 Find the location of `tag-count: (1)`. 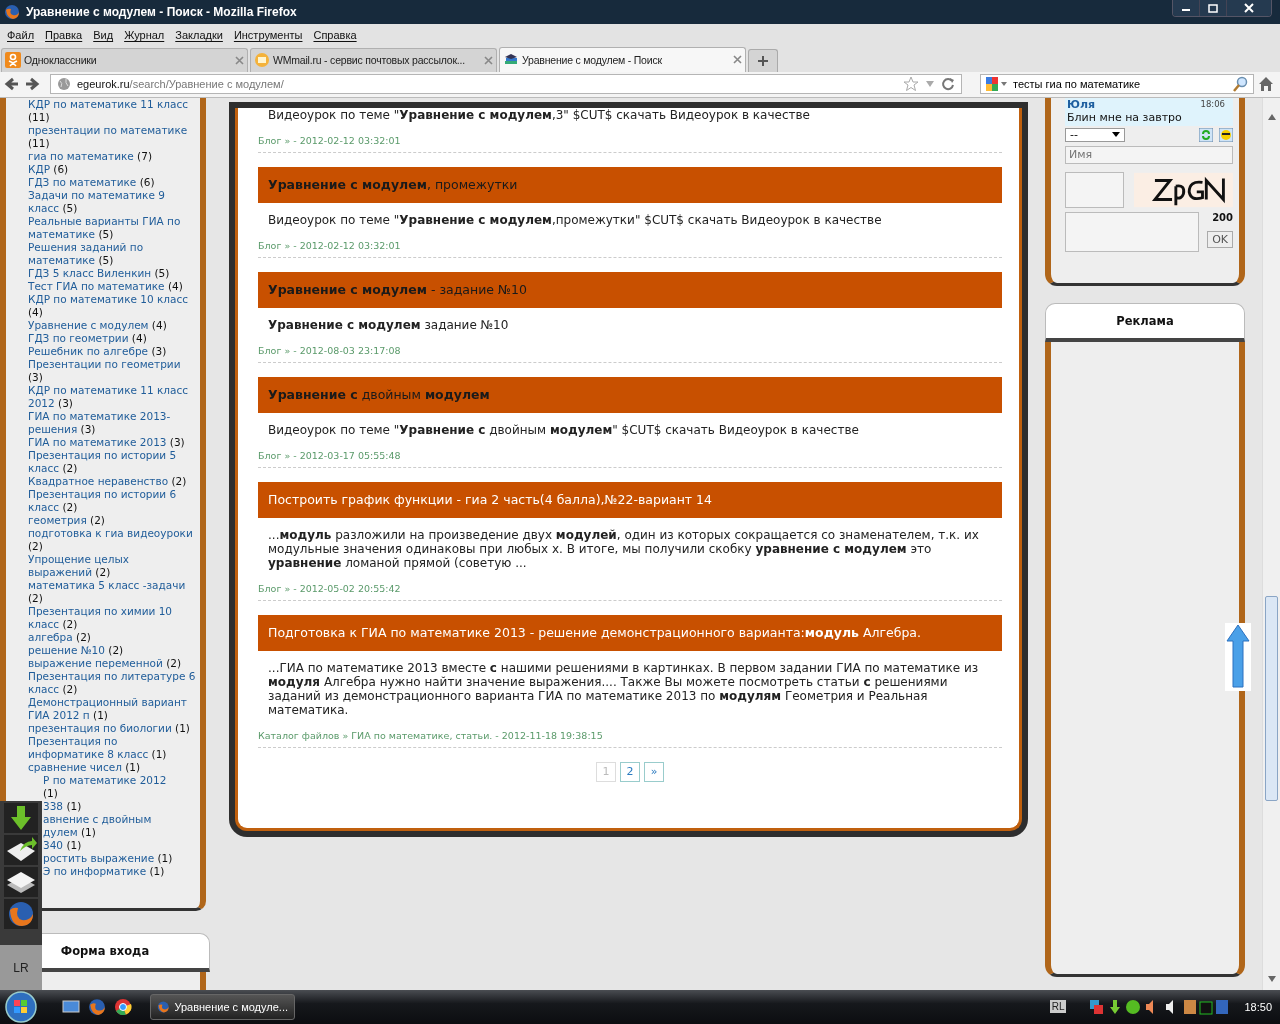

tag-count: (1) is located at coordinates (74, 844).